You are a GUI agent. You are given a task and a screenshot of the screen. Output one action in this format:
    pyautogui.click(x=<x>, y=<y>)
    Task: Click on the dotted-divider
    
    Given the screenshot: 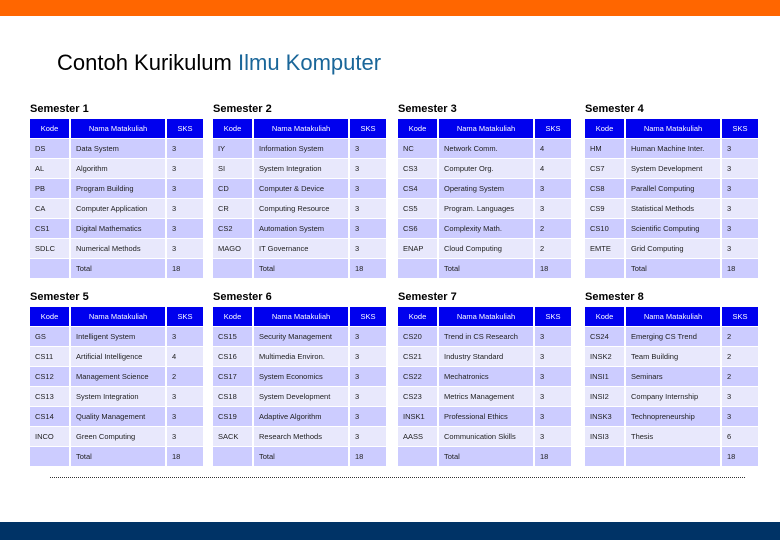 What is the action you would take?
    pyautogui.click(x=397, y=477)
    